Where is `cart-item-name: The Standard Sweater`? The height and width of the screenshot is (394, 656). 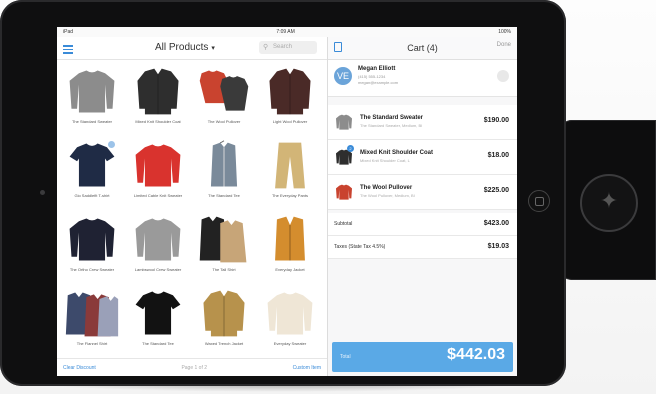 cart-item-name: The Standard Sweater is located at coordinates (392, 118).